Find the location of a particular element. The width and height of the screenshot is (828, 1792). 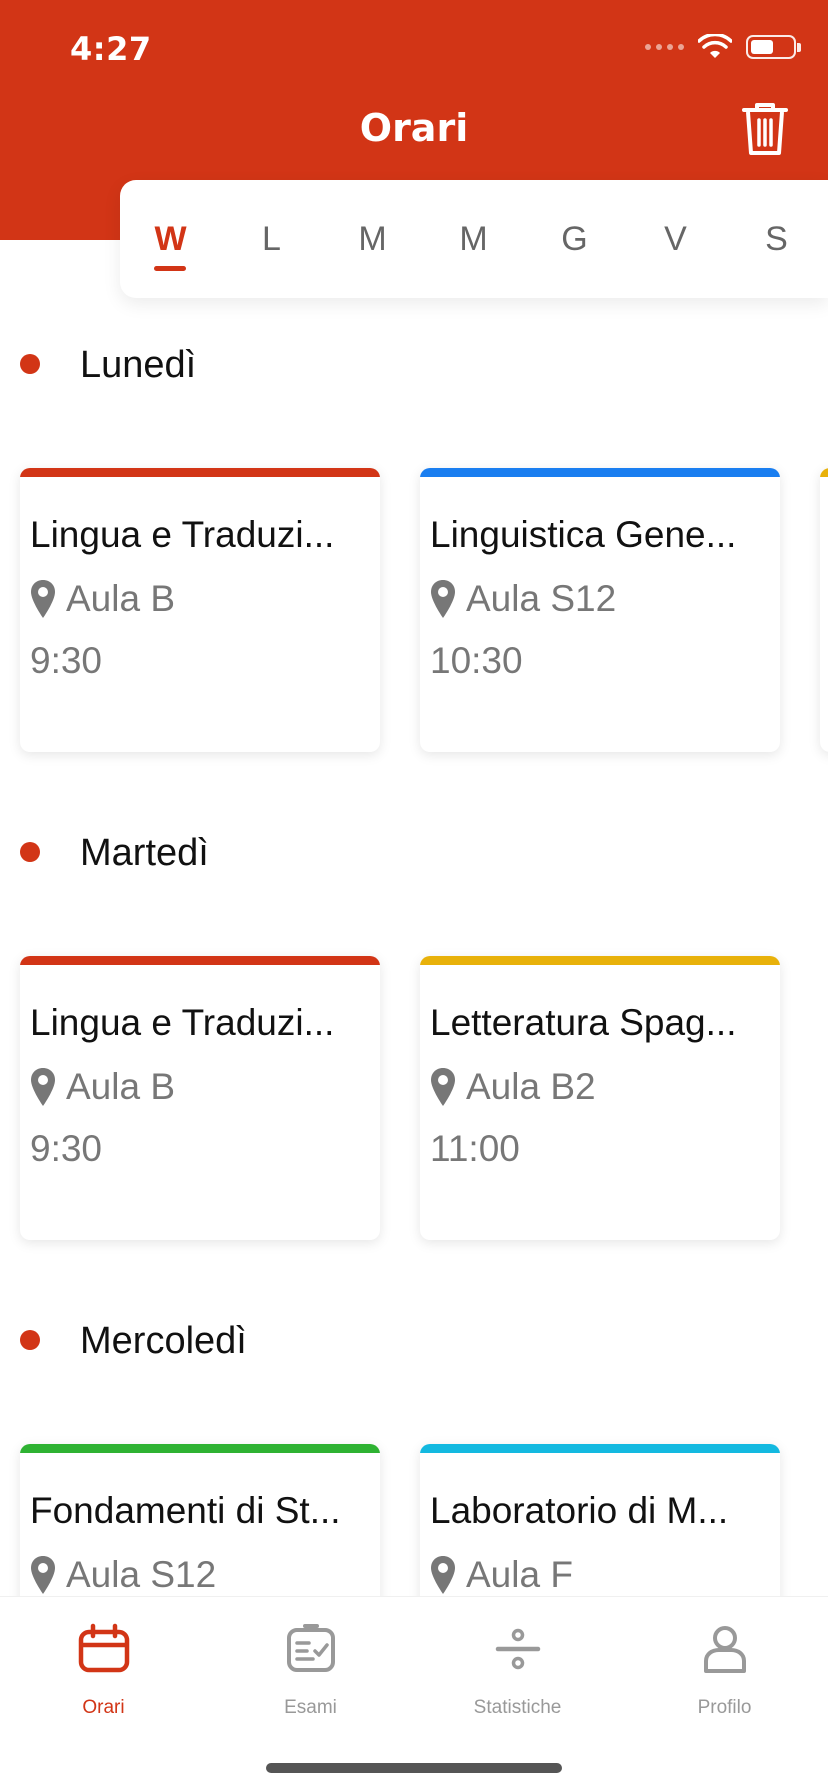

tab-orari: Orari is located at coordinates (103, 1667).